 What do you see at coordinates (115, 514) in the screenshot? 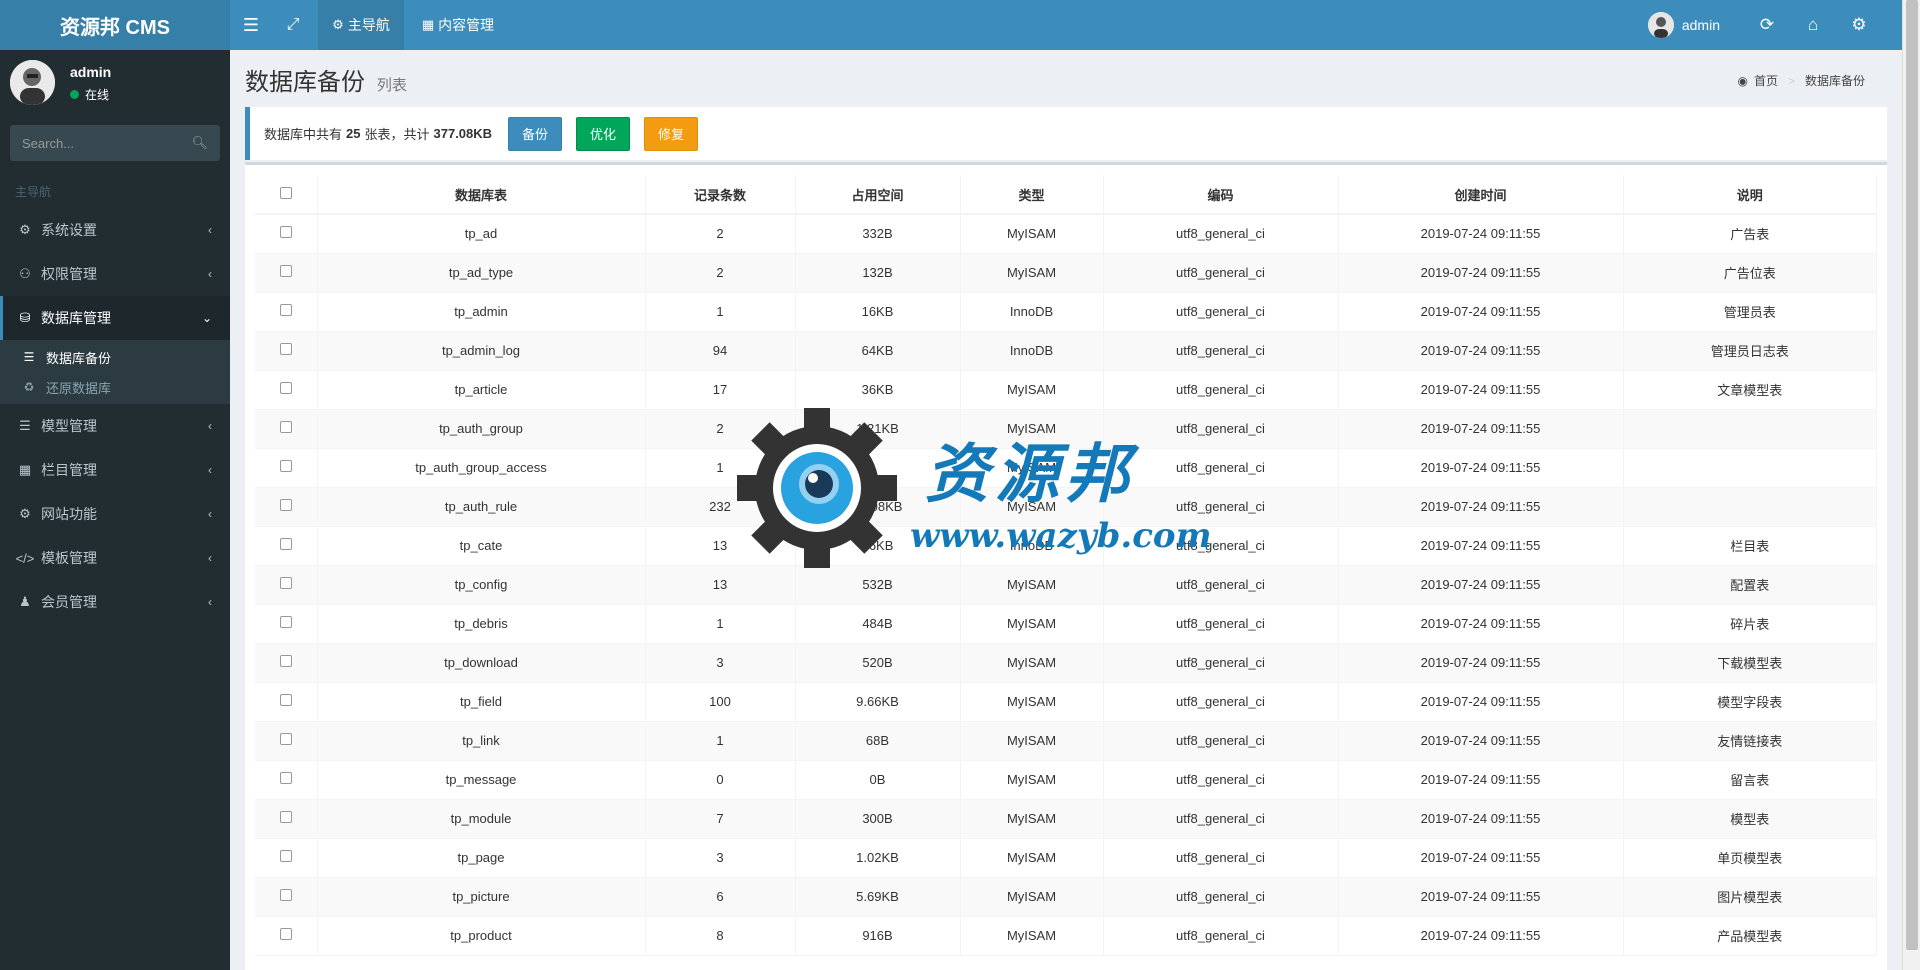
I see `sidebar-item-site-functions: ⚙ 网站功能 ‹` at bounding box center [115, 514].